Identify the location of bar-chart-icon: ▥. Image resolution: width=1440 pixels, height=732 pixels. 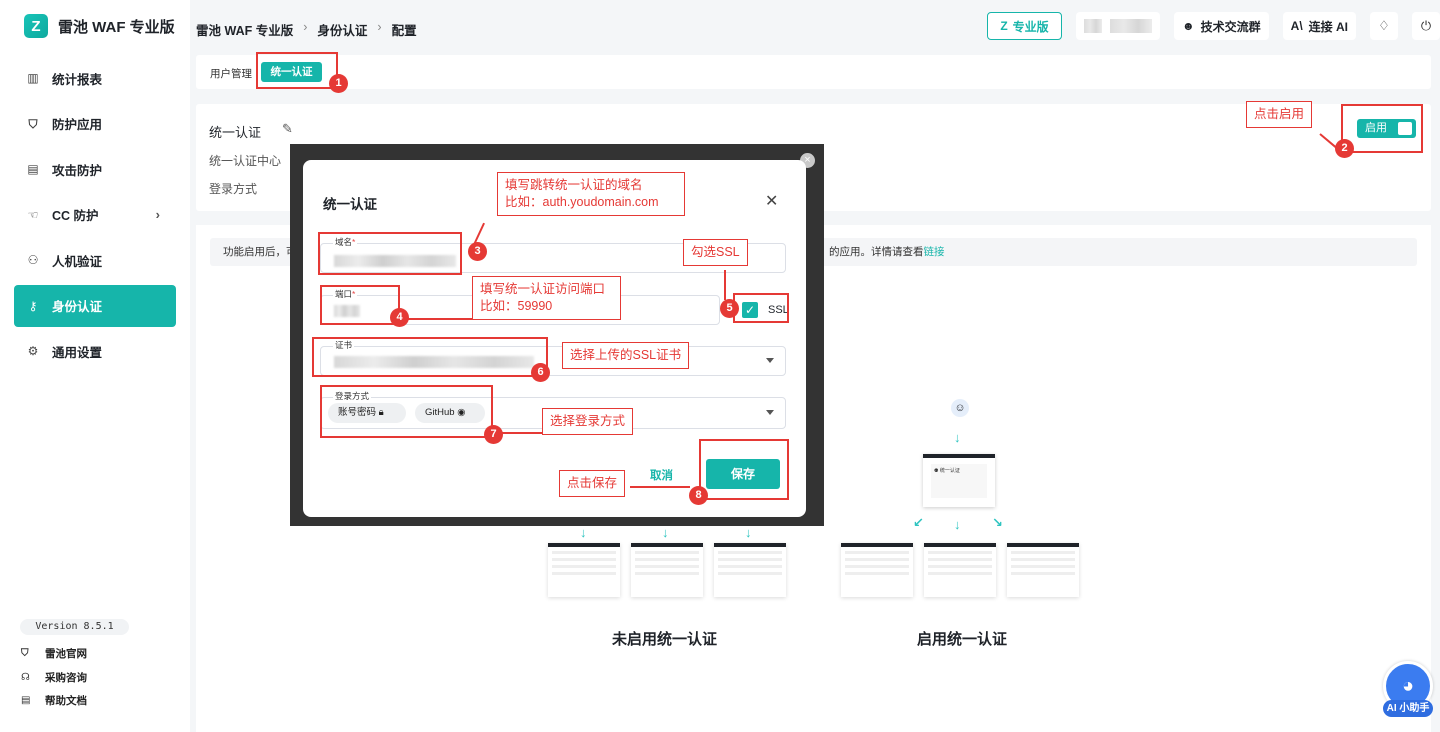
(33, 78).